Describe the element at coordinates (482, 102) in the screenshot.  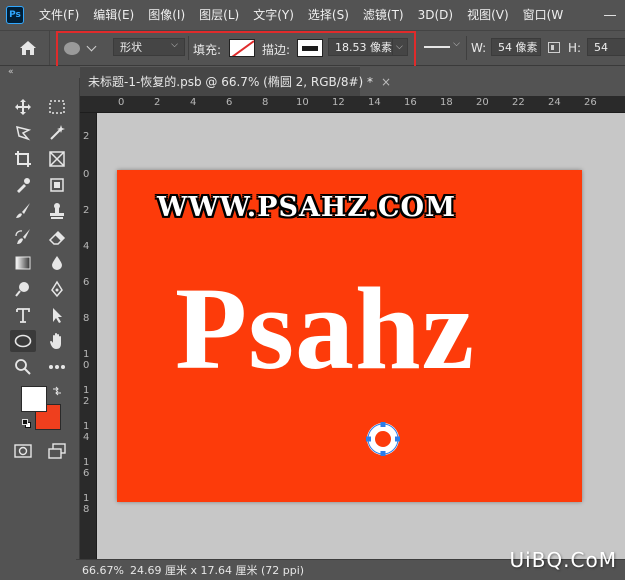
I see `ruler-tick-label: 20` at that location.